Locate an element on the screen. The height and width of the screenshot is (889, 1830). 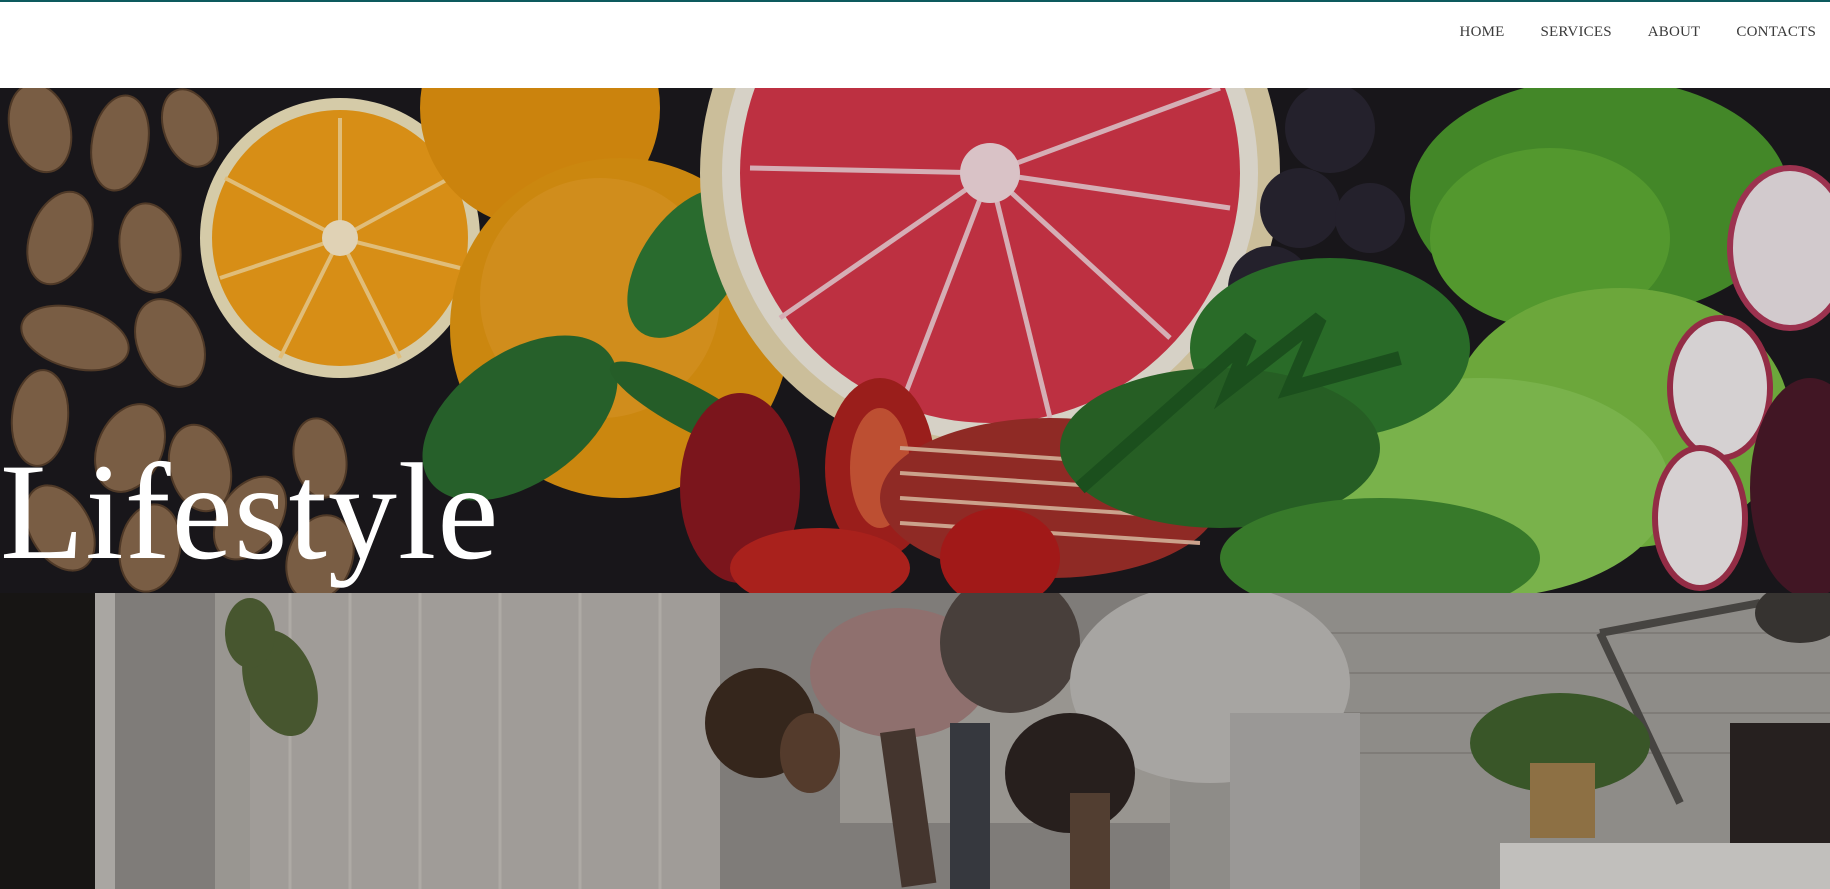
nav-item-contacts: CONTACTS is located at coordinates (1767, 32).